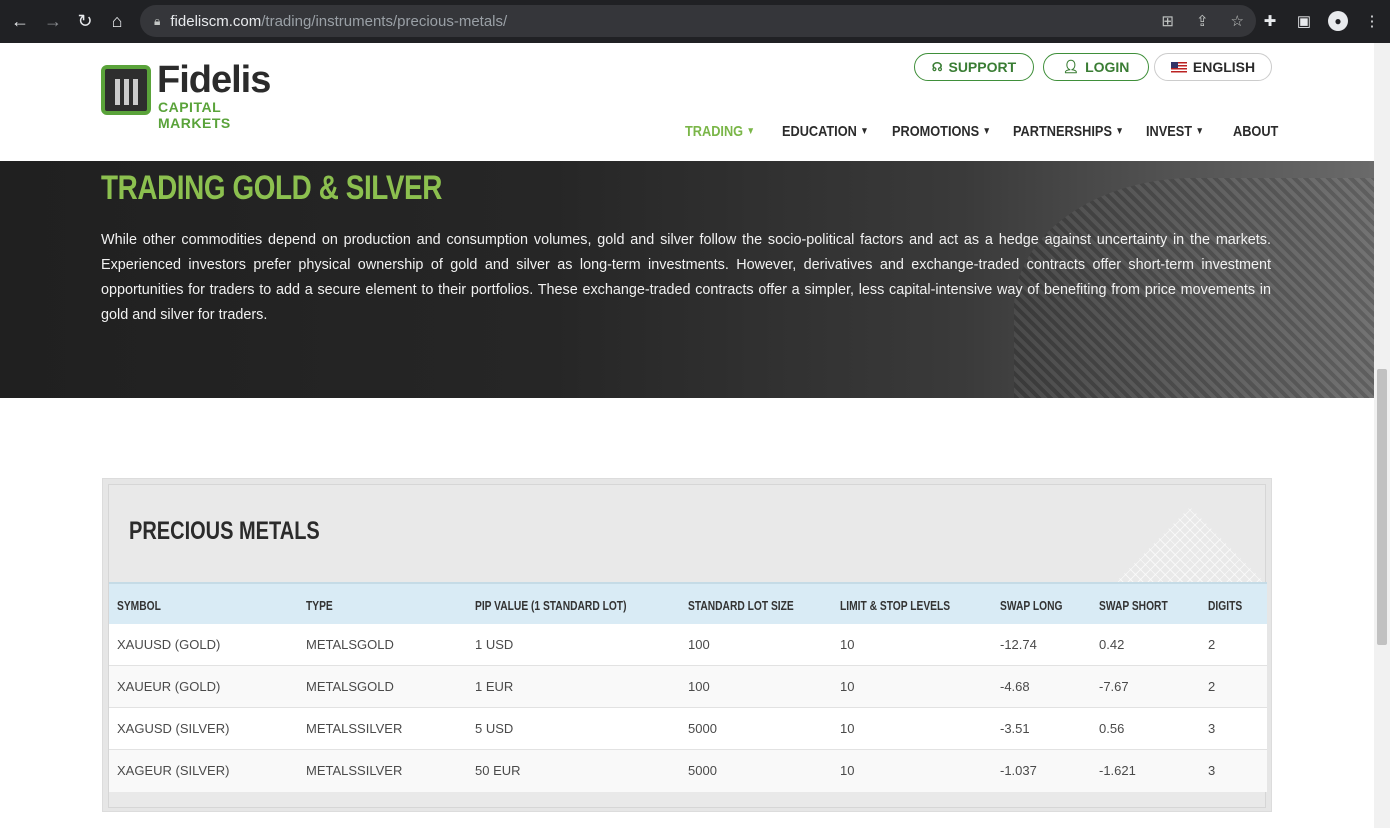 Image resolution: width=1390 pixels, height=828 pixels. What do you see at coordinates (1382, 507) in the screenshot?
I see `scrollbar-thumb` at bounding box center [1382, 507].